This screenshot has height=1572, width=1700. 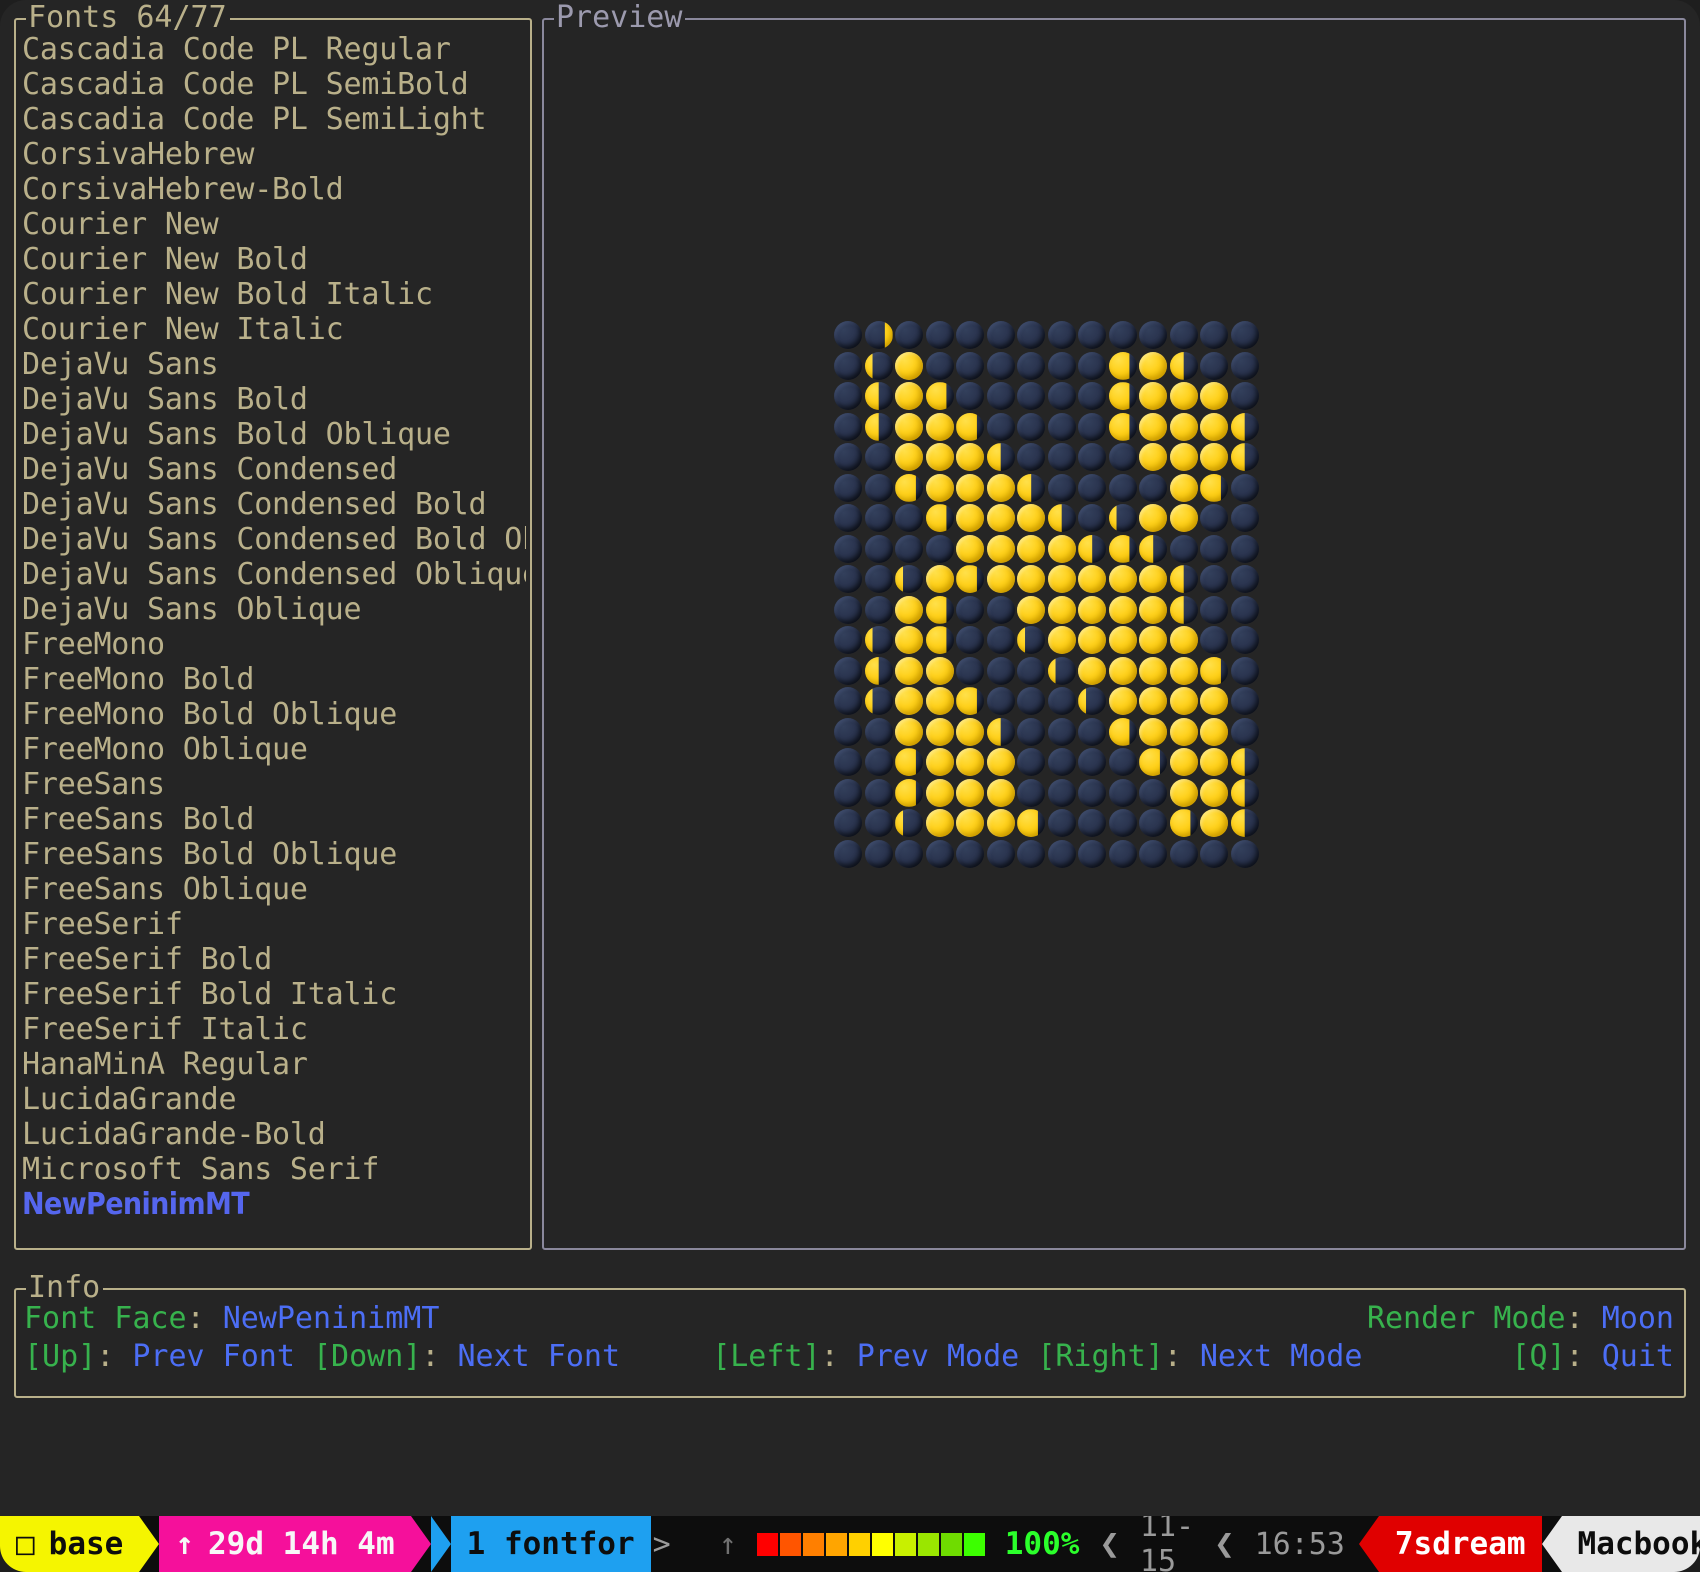 What do you see at coordinates (285, 1544) in the screenshot?
I see `status-uptime-segment: ↑ 29d 14h 4m` at bounding box center [285, 1544].